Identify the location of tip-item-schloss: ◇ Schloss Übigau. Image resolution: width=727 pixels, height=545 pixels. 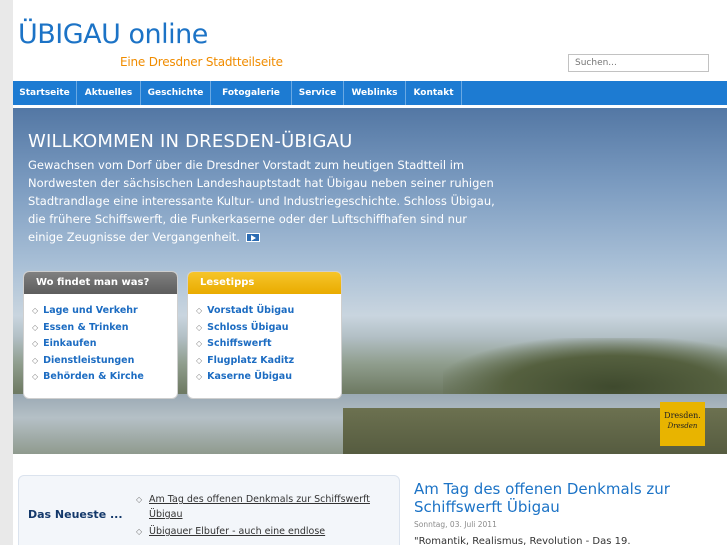
(268, 328).